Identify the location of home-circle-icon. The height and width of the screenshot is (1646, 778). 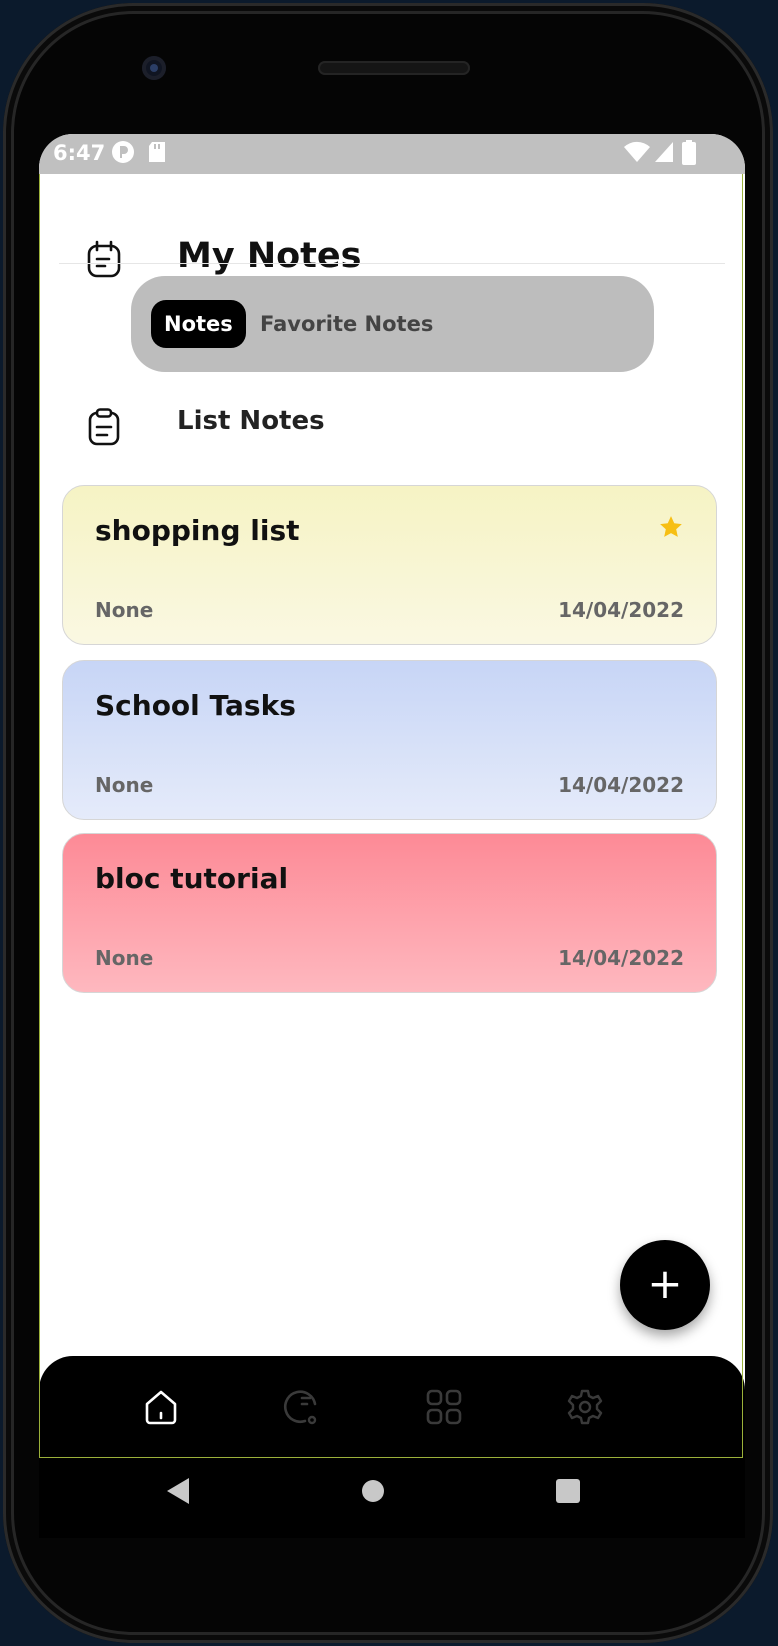
(373, 1493).